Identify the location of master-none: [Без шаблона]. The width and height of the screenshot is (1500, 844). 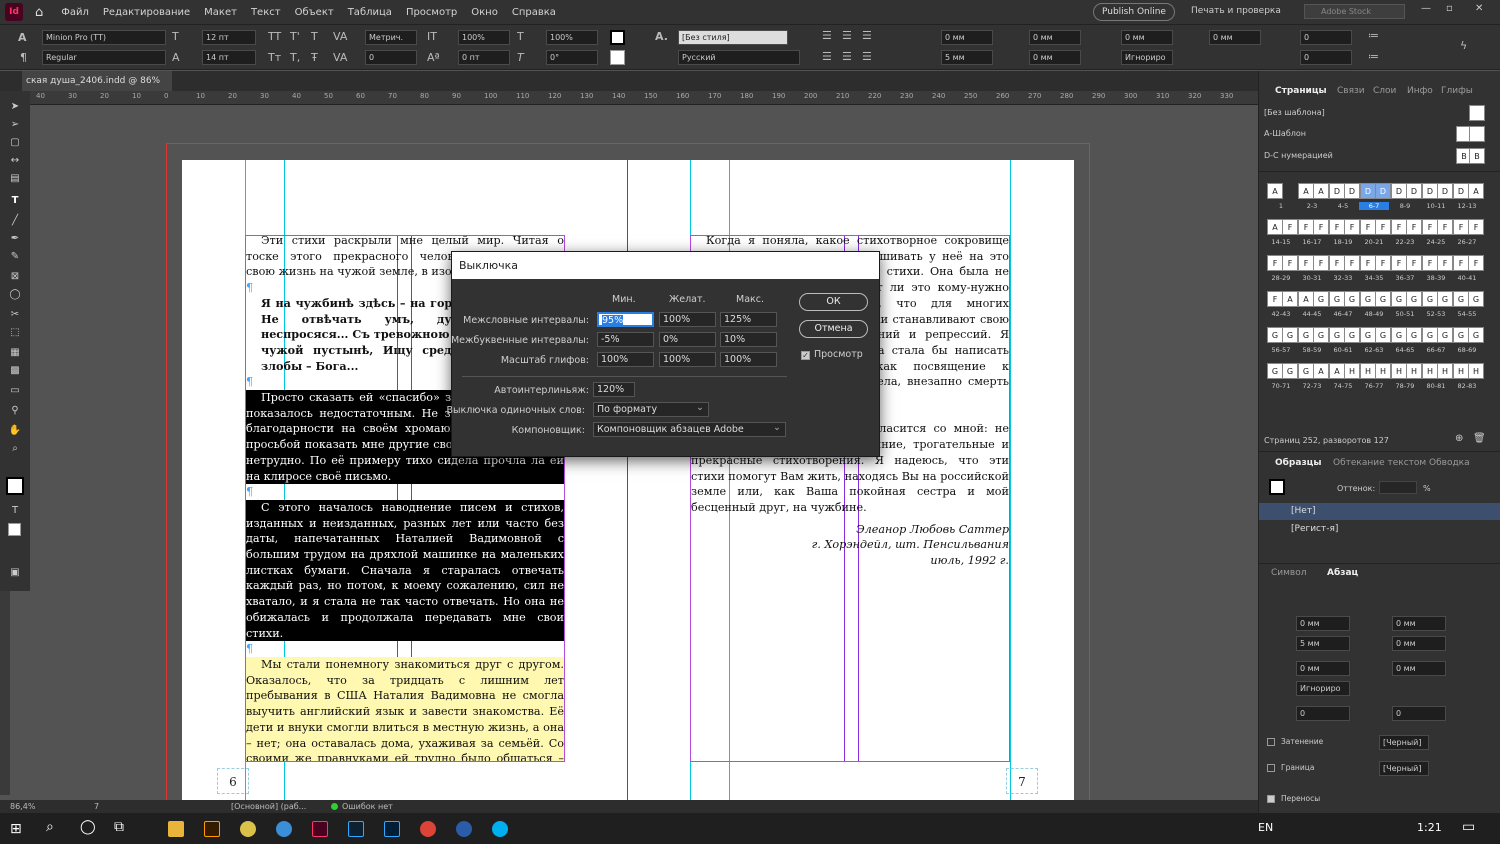
(1294, 112).